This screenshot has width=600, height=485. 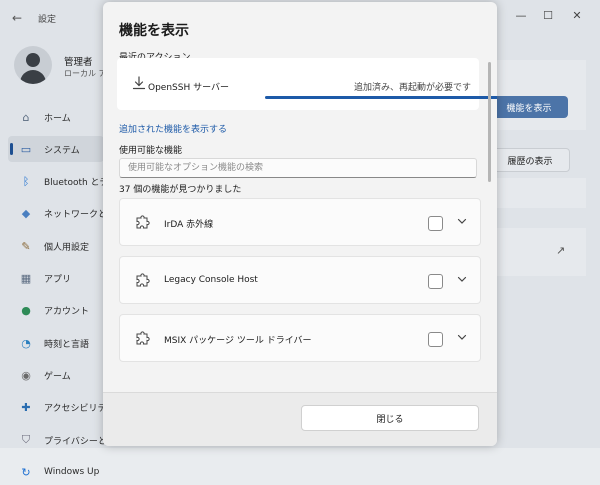 I want to click on sidebar-item-label: Bluetooth とデ, so click(x=74, y=183).